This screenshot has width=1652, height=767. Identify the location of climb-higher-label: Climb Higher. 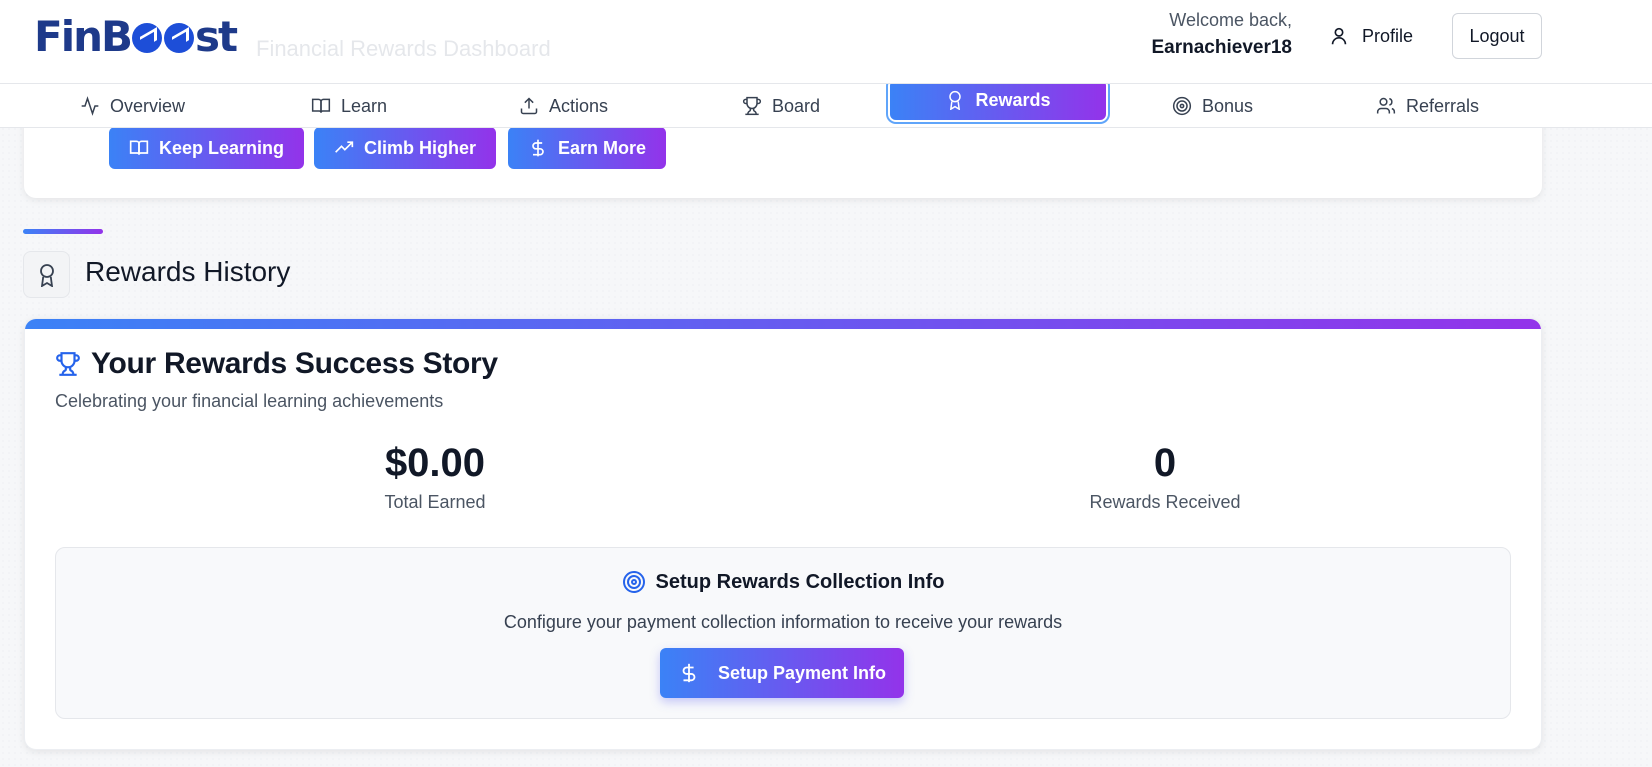
(420, 147).